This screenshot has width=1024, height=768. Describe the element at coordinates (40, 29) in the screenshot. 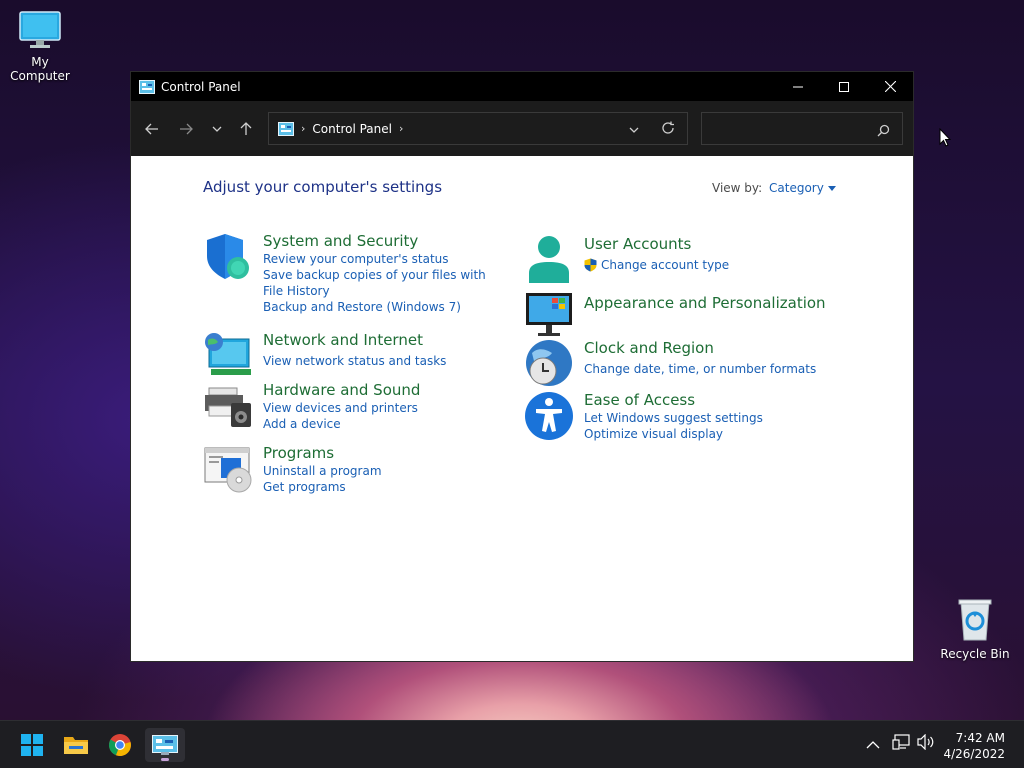

I see `computer-icon` at that location.